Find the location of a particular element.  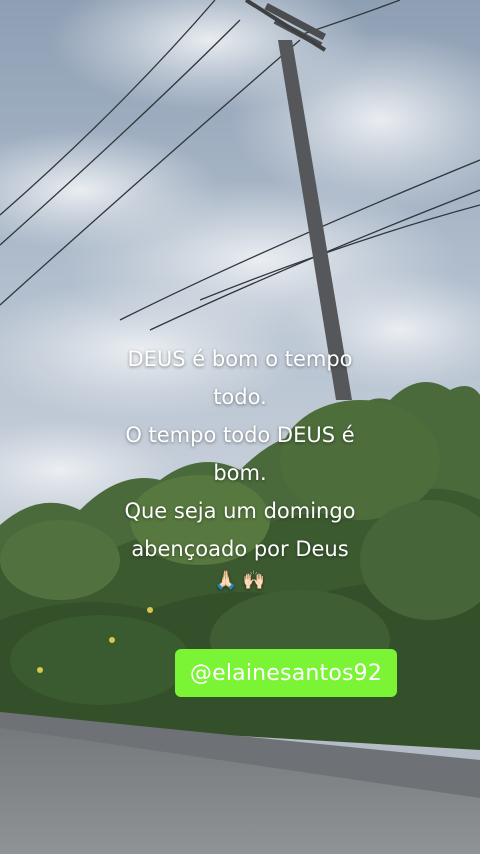

caption-line: Que seja um domingo is located at coordinates (240, 511).